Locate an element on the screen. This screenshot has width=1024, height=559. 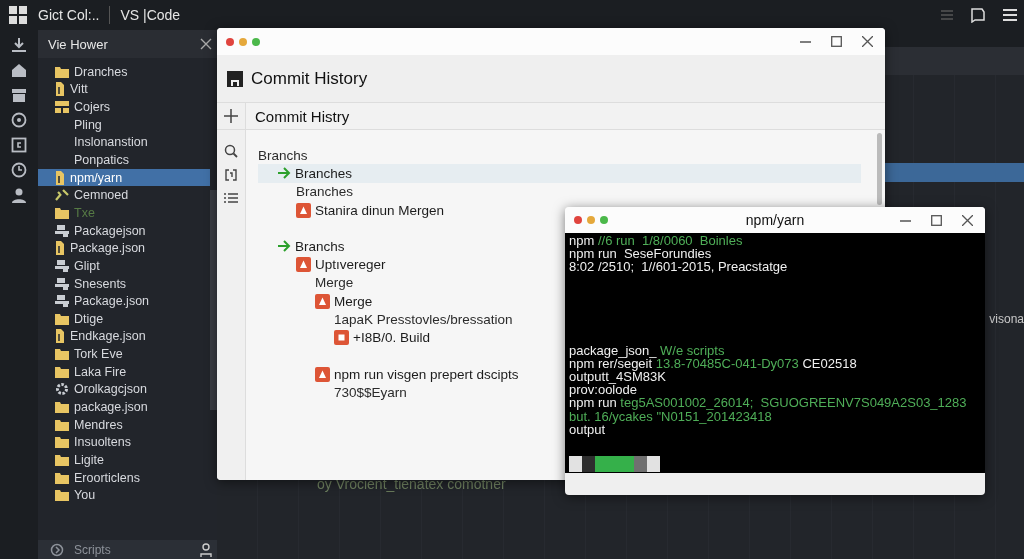
tree-row: Stanira dinun Mergen is located at coordinates (351, 210).